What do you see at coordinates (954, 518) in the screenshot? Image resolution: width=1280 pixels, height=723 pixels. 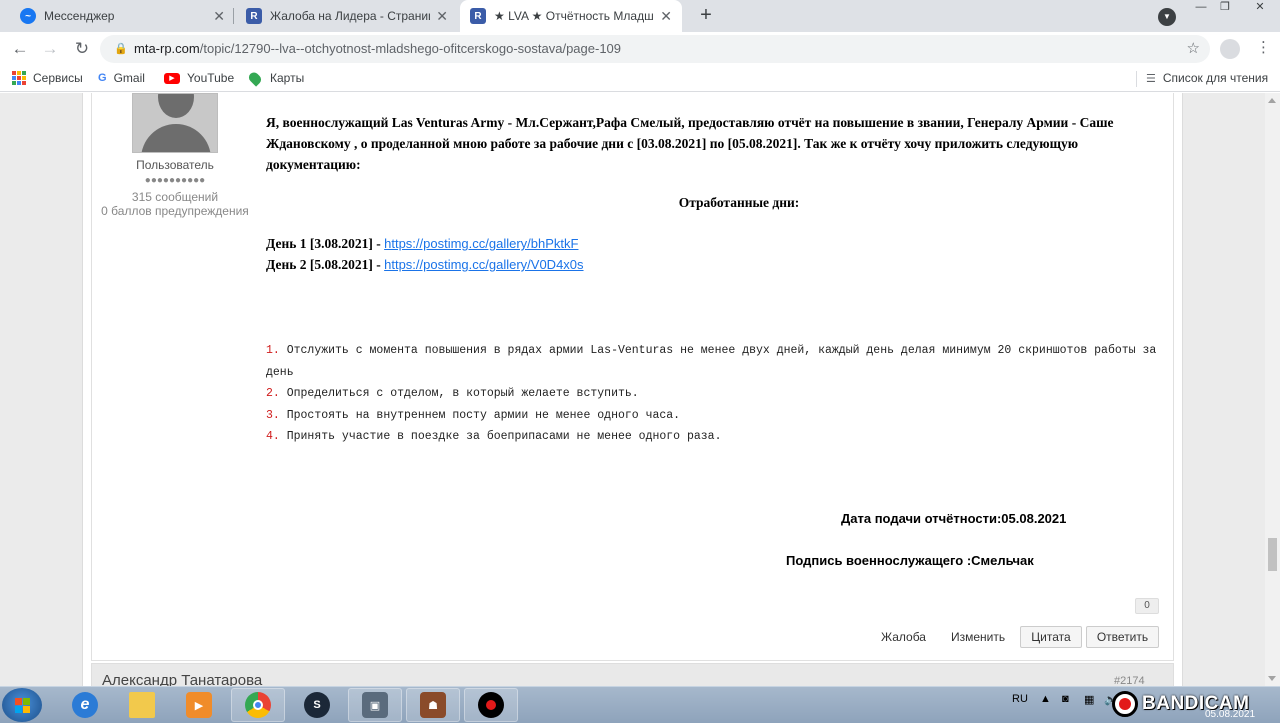 I see `submission-date: Дата подачи отчётности:05.08.2021` at bounding box center [954, 518].